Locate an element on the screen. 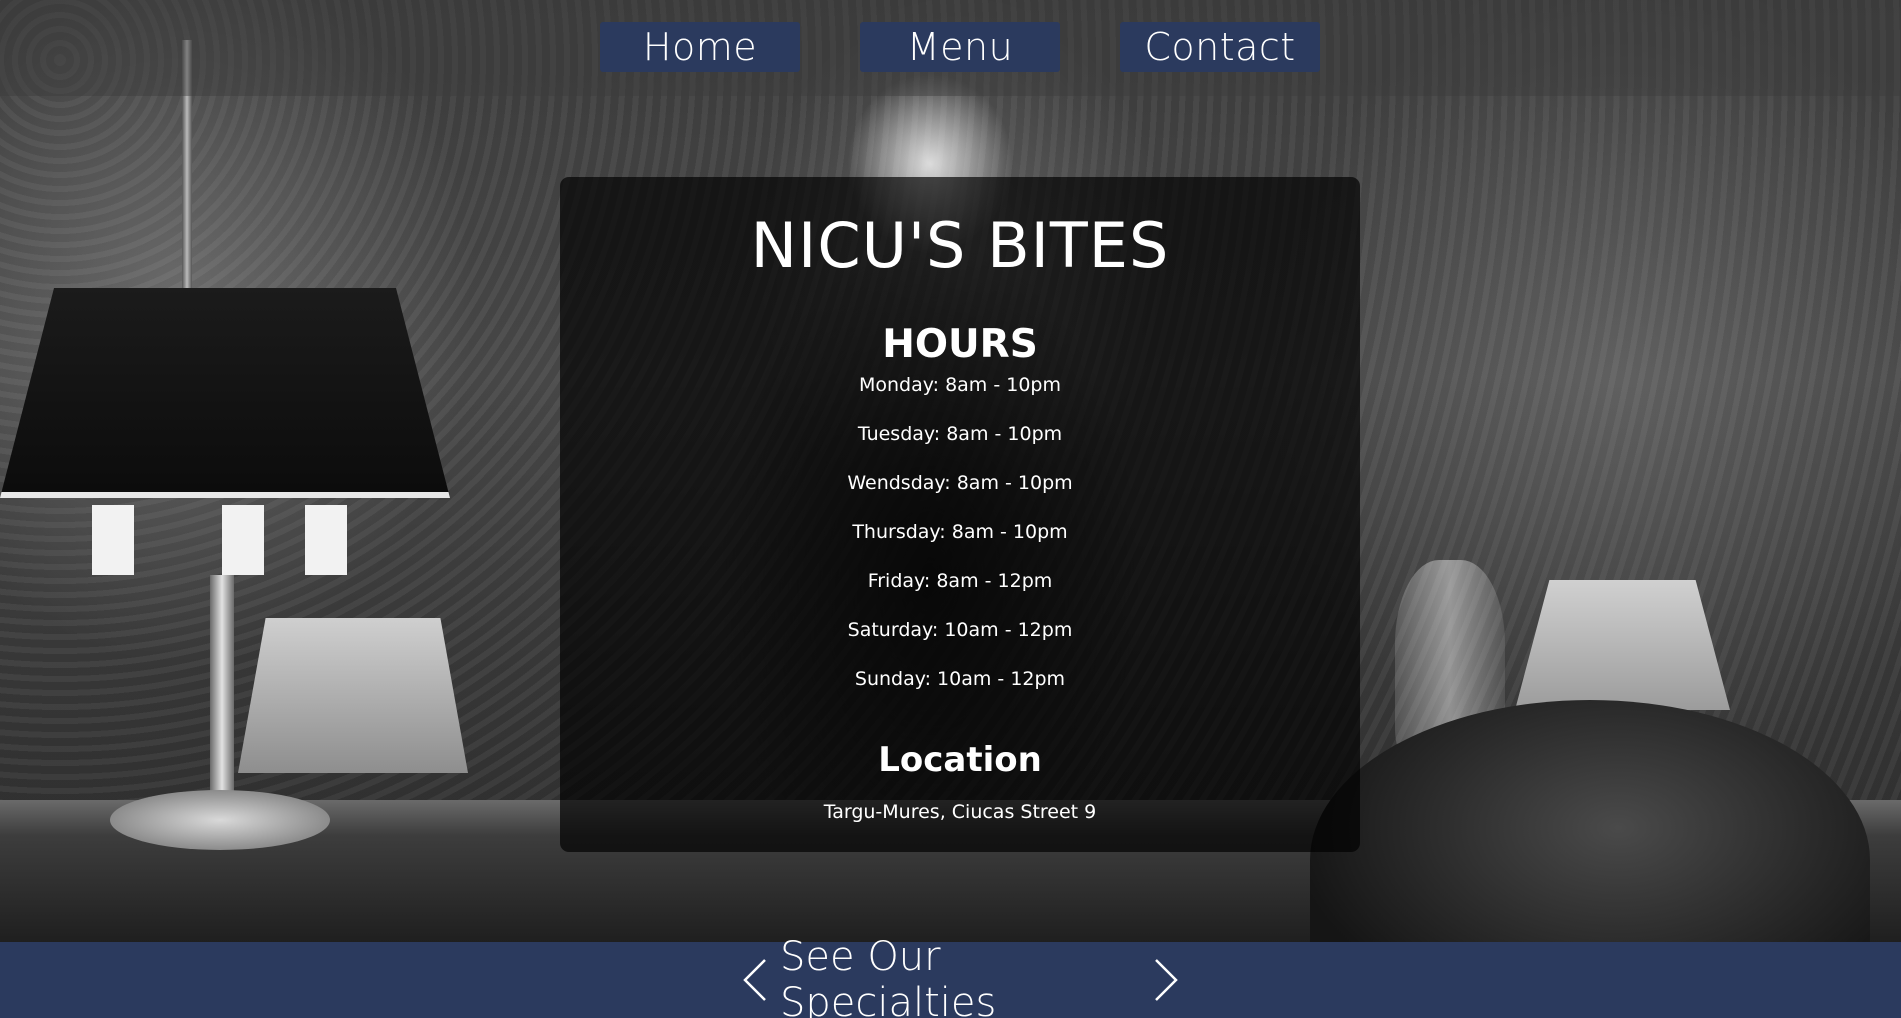 The height and width of the screenshot is (1018, 1901). hours-title: HOURS is located at coordinates (960, 344).